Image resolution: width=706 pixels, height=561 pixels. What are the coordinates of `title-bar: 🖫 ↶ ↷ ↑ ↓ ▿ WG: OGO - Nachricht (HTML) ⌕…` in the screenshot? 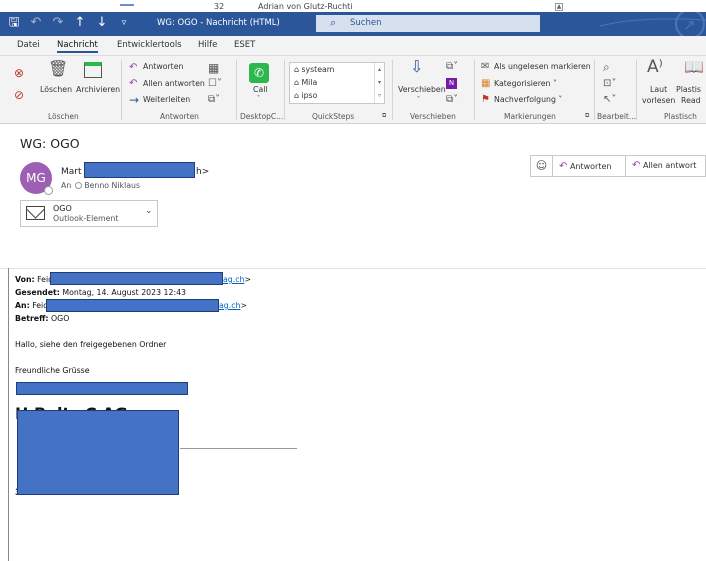 It's located at (353, 24).